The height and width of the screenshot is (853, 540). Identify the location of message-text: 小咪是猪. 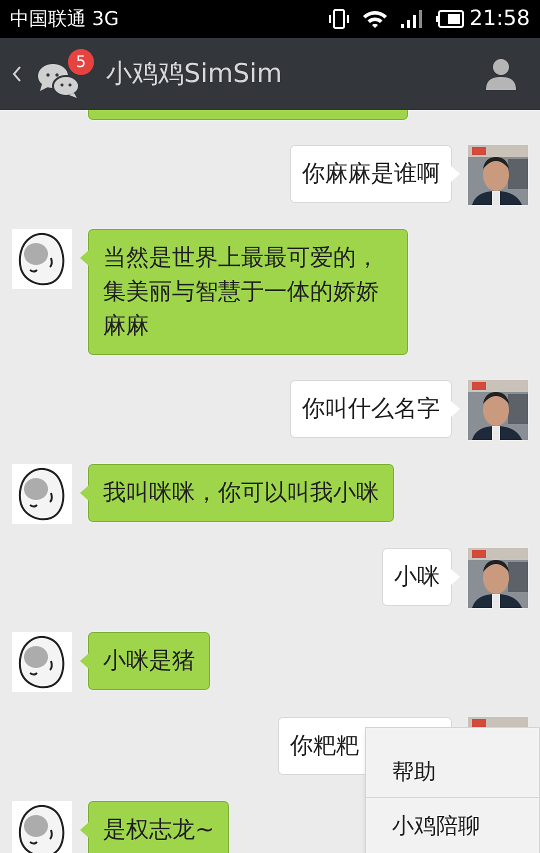
(149, 661).